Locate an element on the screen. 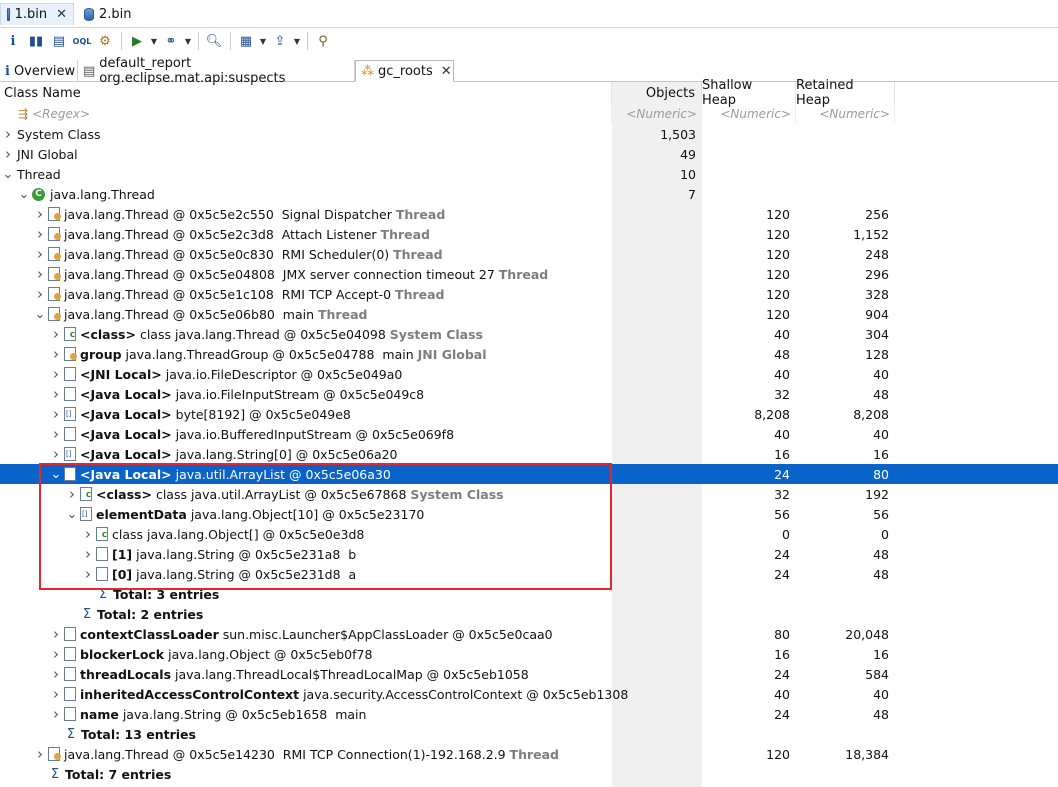  tree-row: ⌄ Cjava.lang.Thread 7 is located at coordinates (529, 194).